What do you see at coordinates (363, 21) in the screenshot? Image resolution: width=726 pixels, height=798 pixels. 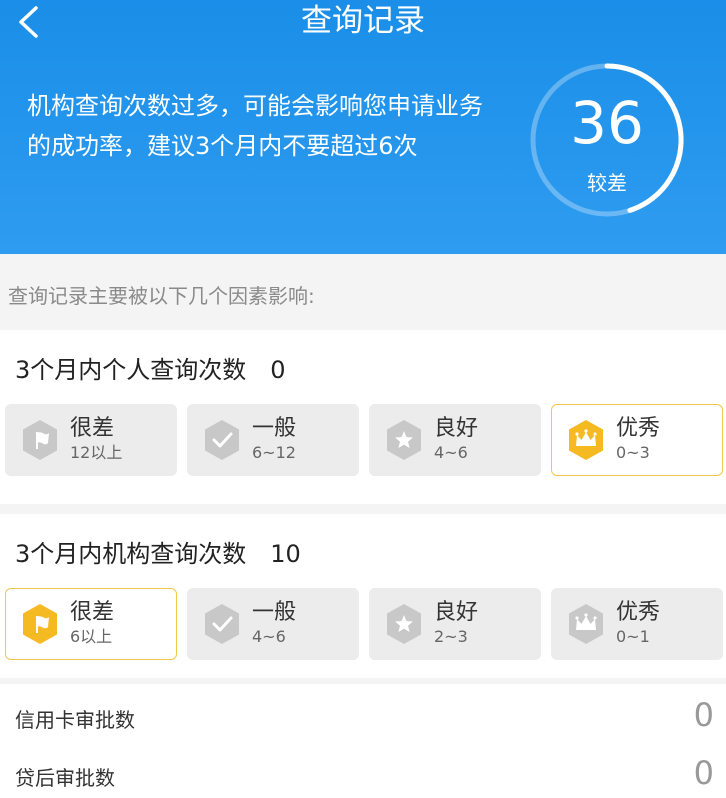 I see `page-title: 查询记录` at bounding box center [363, 21].